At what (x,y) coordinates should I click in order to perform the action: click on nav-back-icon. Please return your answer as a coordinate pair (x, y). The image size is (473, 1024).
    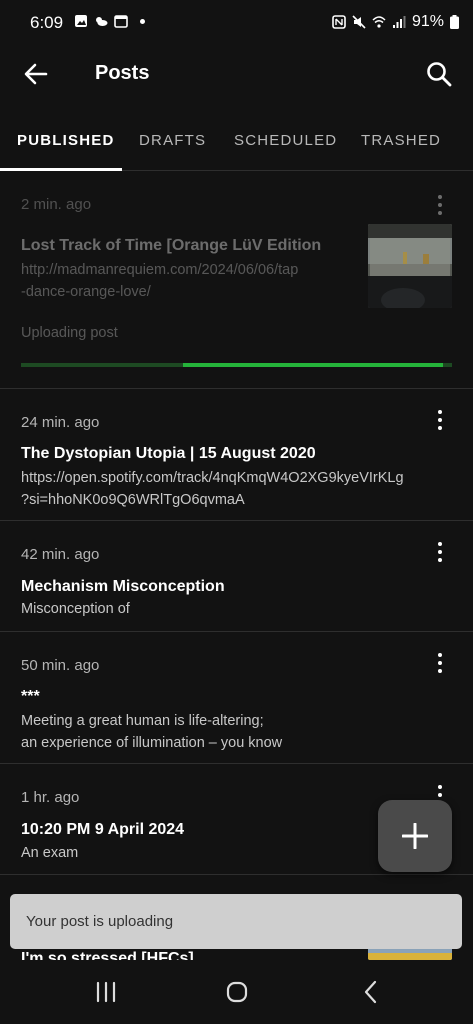
    Looking at the image, I should click on (372, 992).